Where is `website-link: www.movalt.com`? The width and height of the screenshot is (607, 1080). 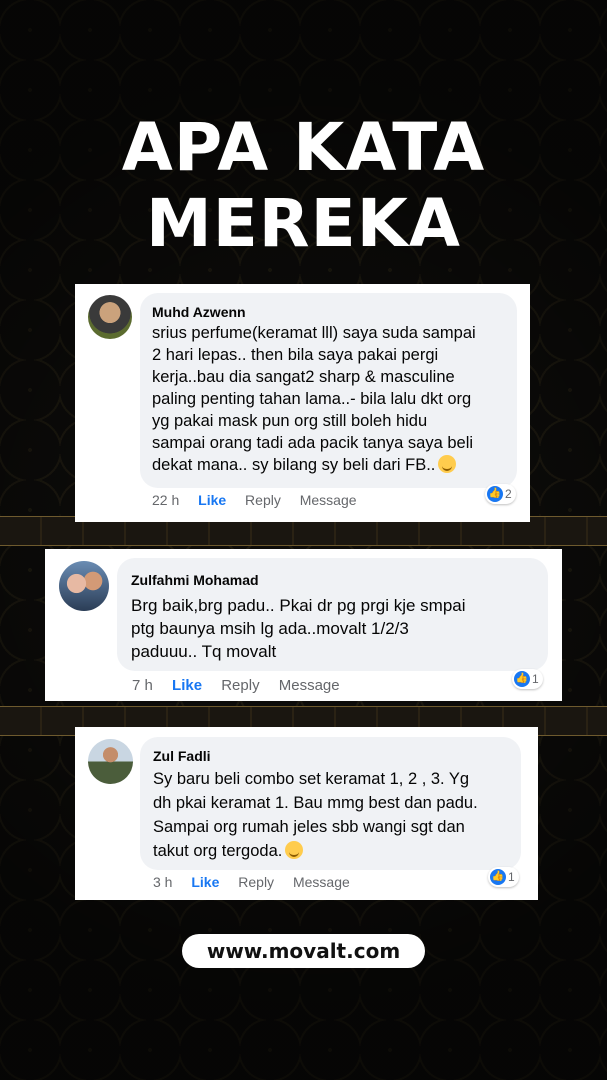
website-link: www.movalt.com is located at coordinates (303, 951).